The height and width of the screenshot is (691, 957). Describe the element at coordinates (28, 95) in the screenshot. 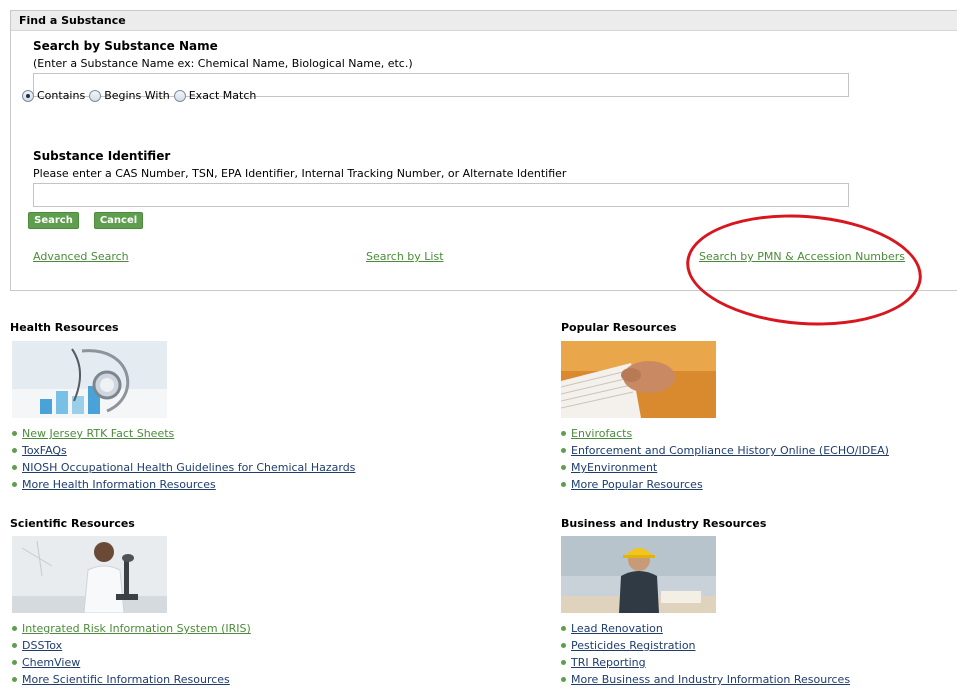

I see `radio-contains` at that location.